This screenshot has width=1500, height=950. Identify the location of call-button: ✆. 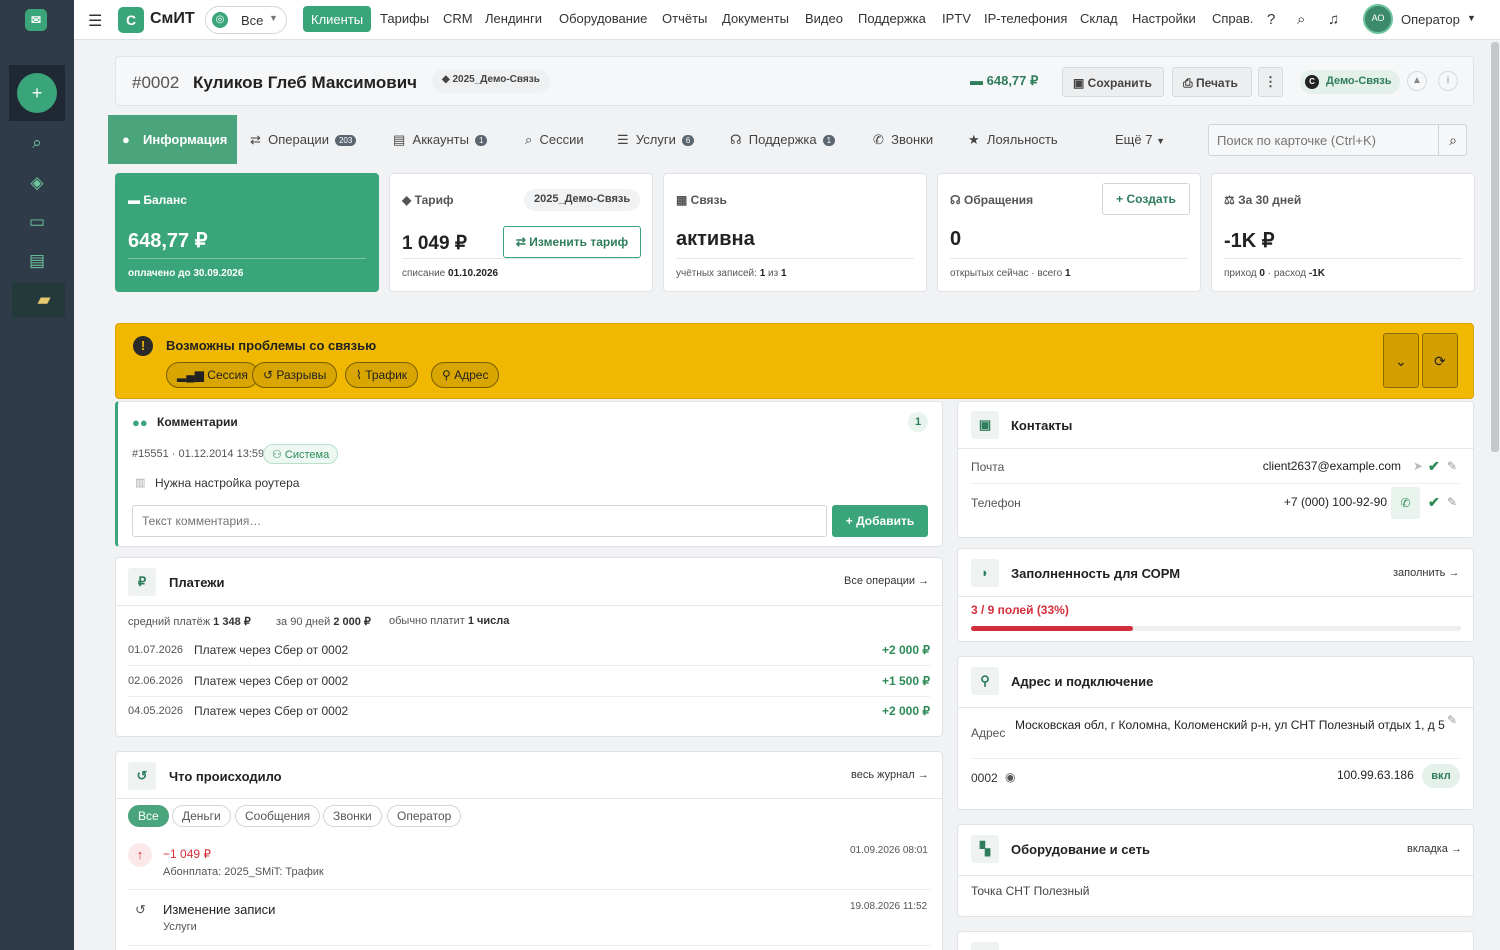
(1405, 503).